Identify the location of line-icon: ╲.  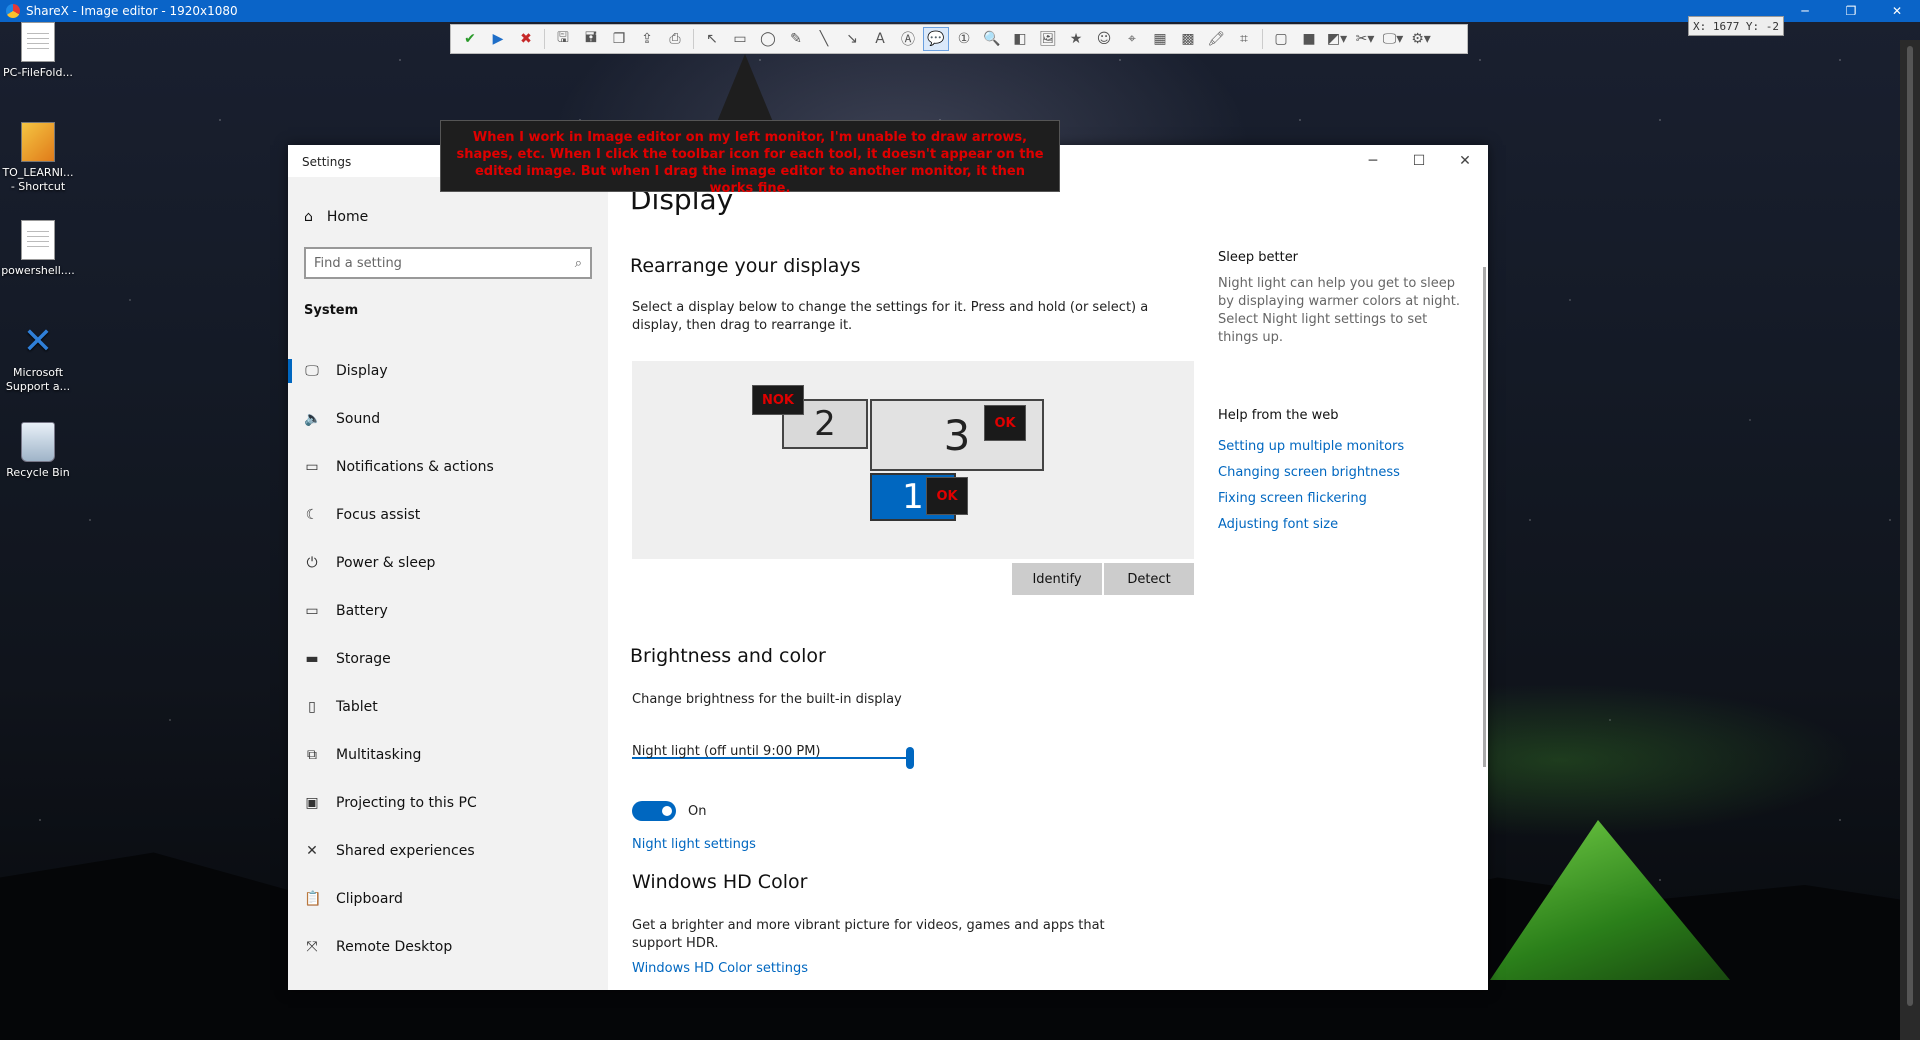
(824, 39).